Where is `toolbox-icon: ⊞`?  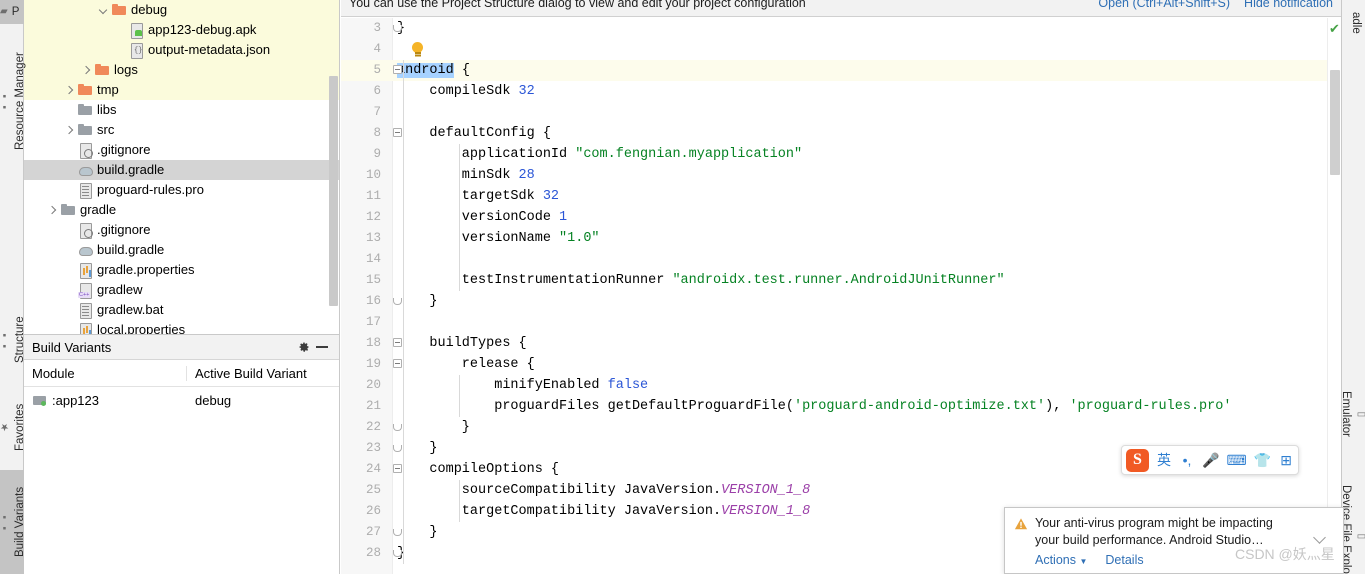 toolbox-icon: ⊞ is located at coordinates (1286, 460).